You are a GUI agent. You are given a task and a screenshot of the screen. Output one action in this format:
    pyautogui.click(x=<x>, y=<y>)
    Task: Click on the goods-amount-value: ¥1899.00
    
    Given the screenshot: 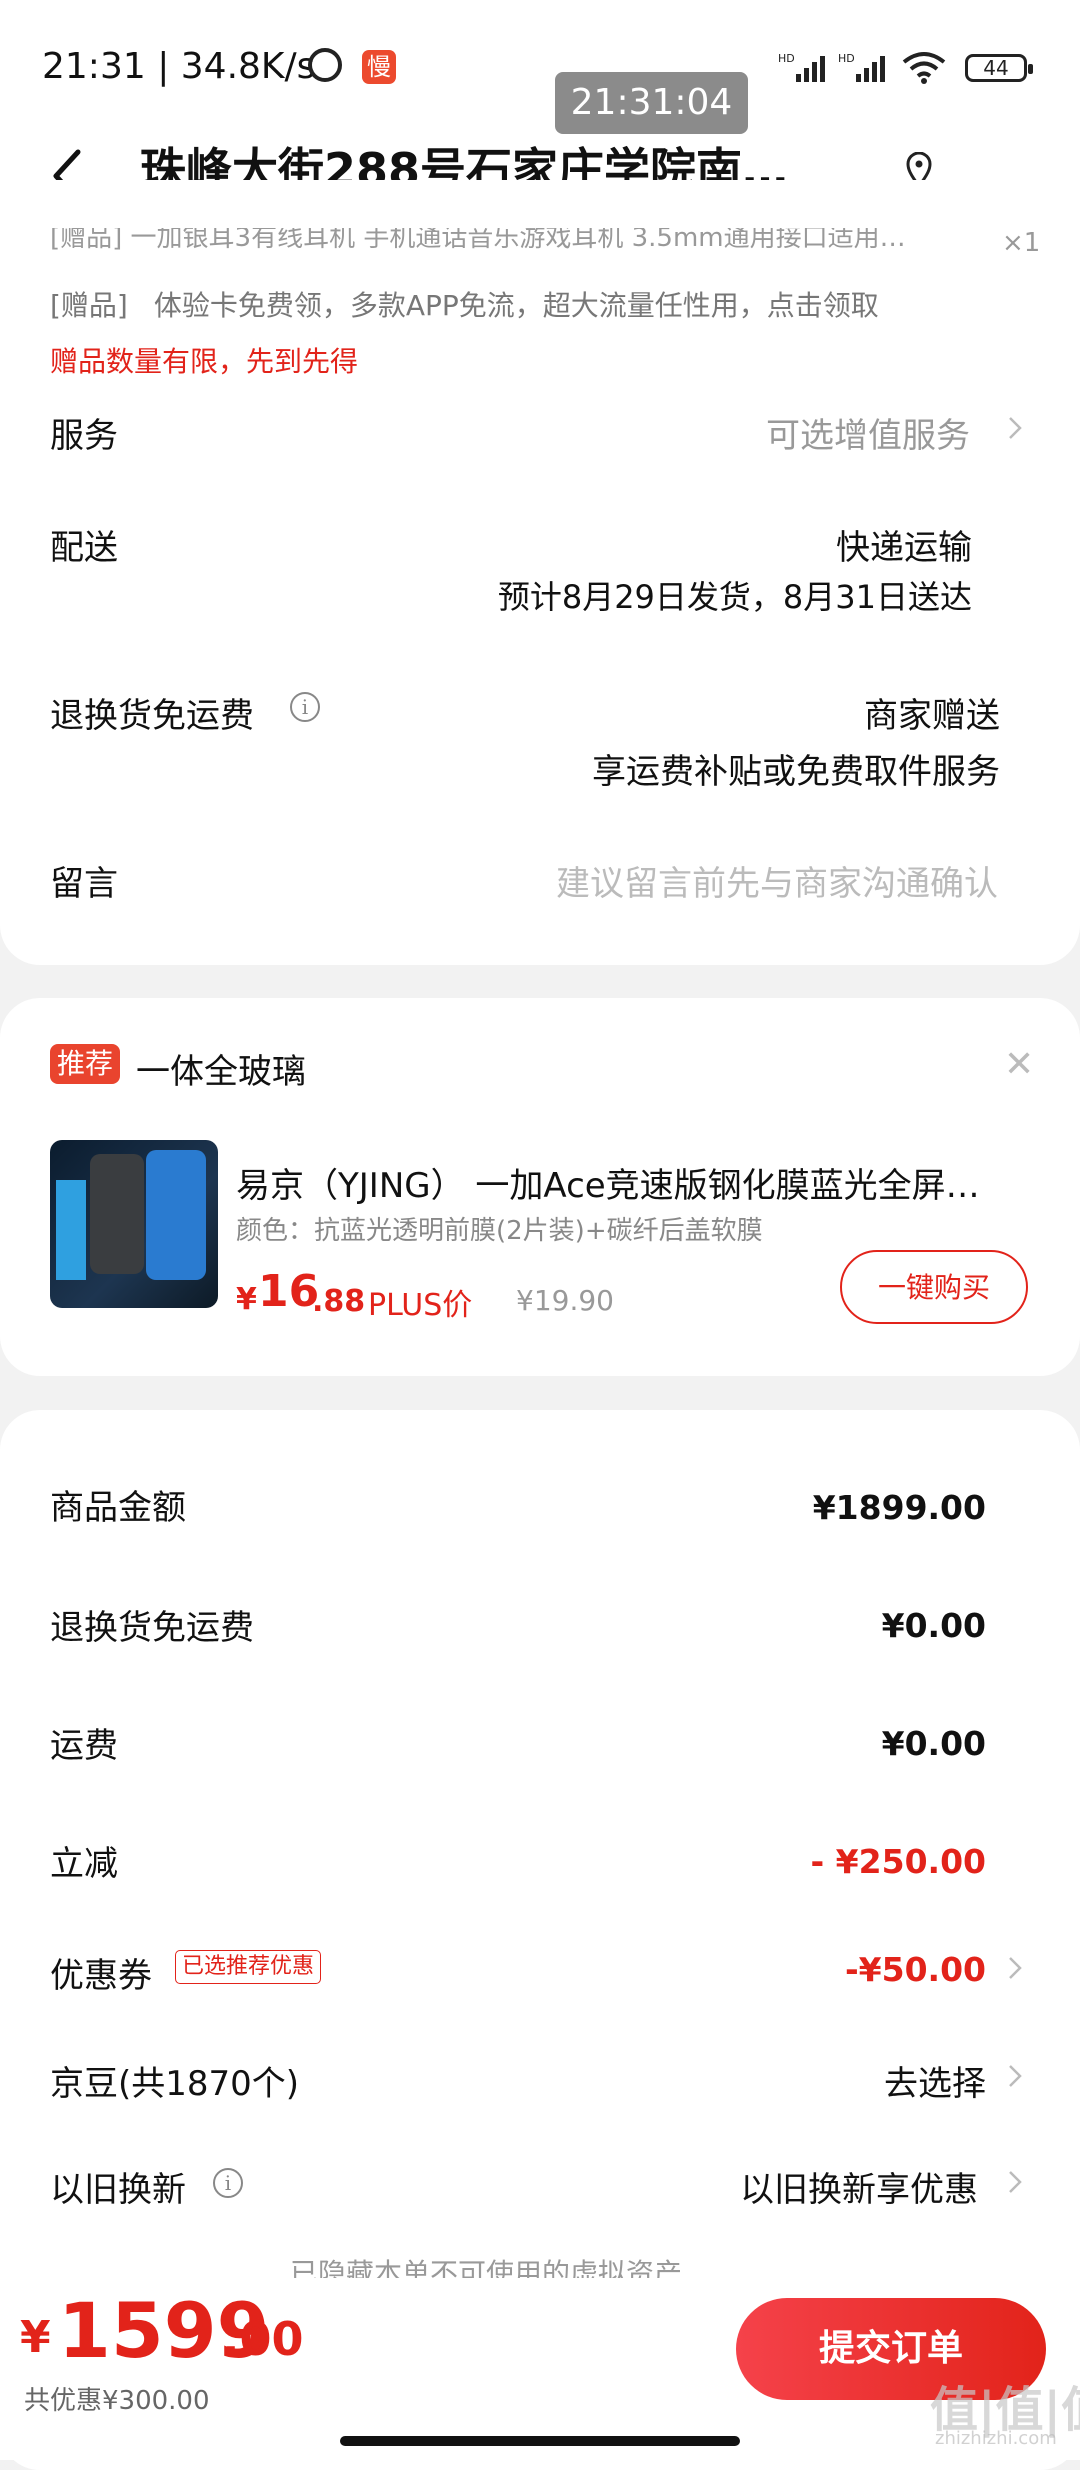 What is the action you would take?
    pyautogui.click(x=899, y=1507)
    